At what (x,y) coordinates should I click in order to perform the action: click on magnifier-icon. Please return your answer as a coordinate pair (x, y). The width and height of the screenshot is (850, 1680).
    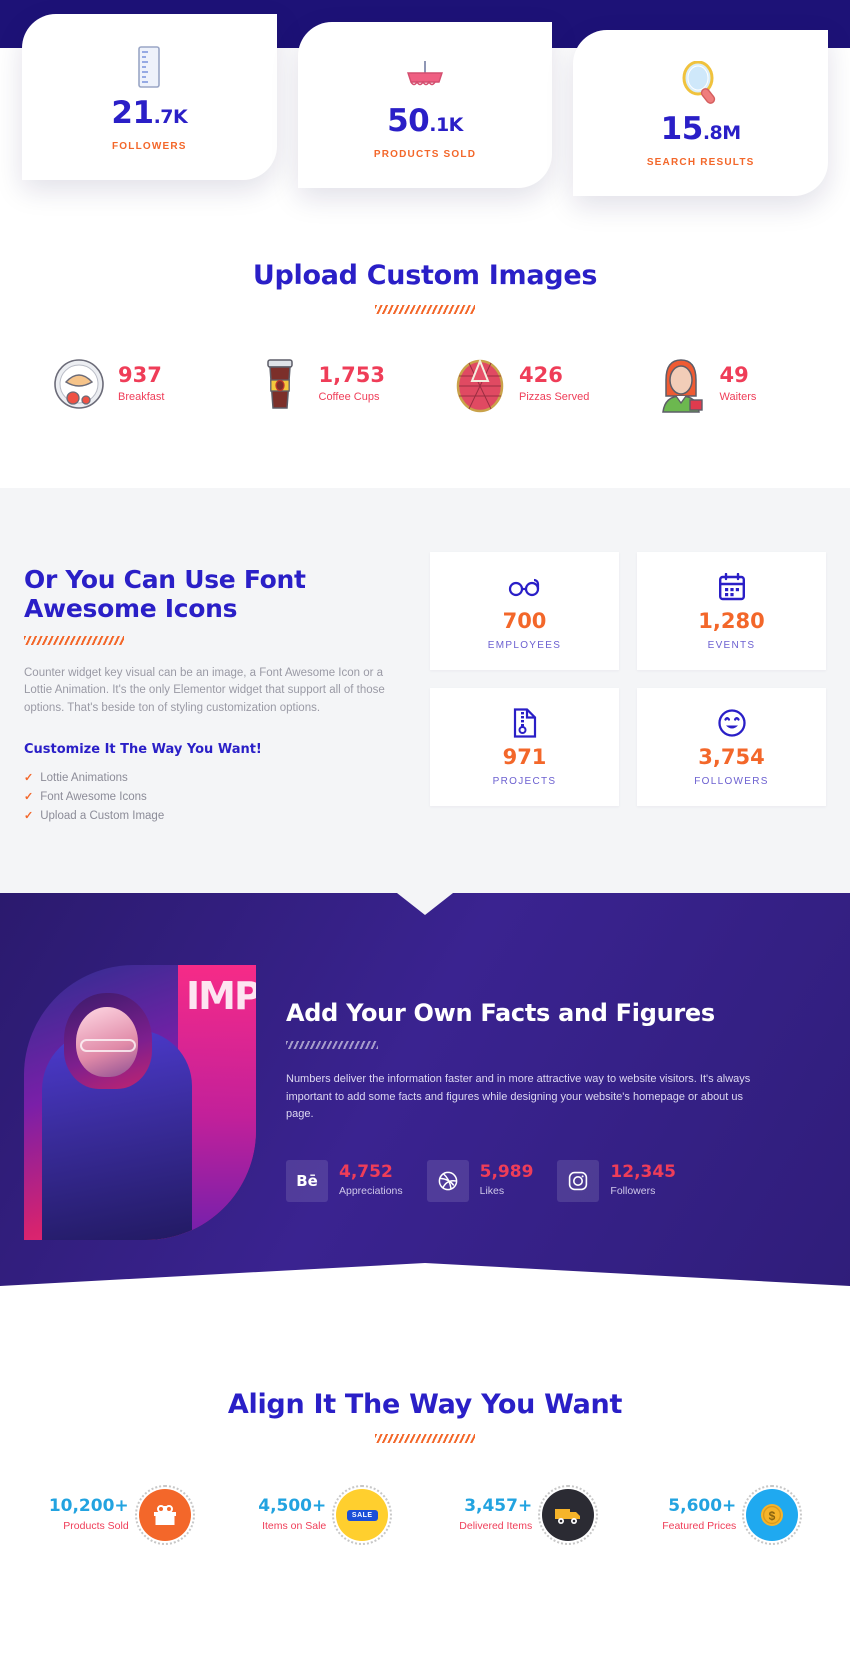
    Looking at the image, I should click on (700, 83).